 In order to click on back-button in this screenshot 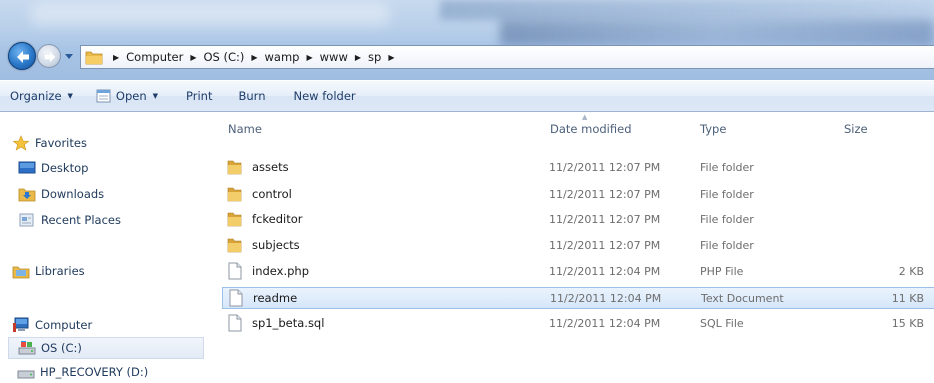, I will do `click(22, 56)`.